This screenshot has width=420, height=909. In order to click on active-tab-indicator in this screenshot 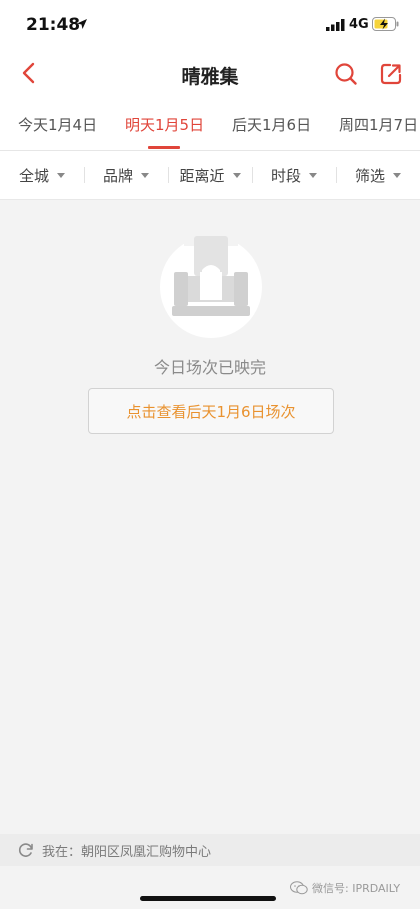, I will do `click(164, 147)`.